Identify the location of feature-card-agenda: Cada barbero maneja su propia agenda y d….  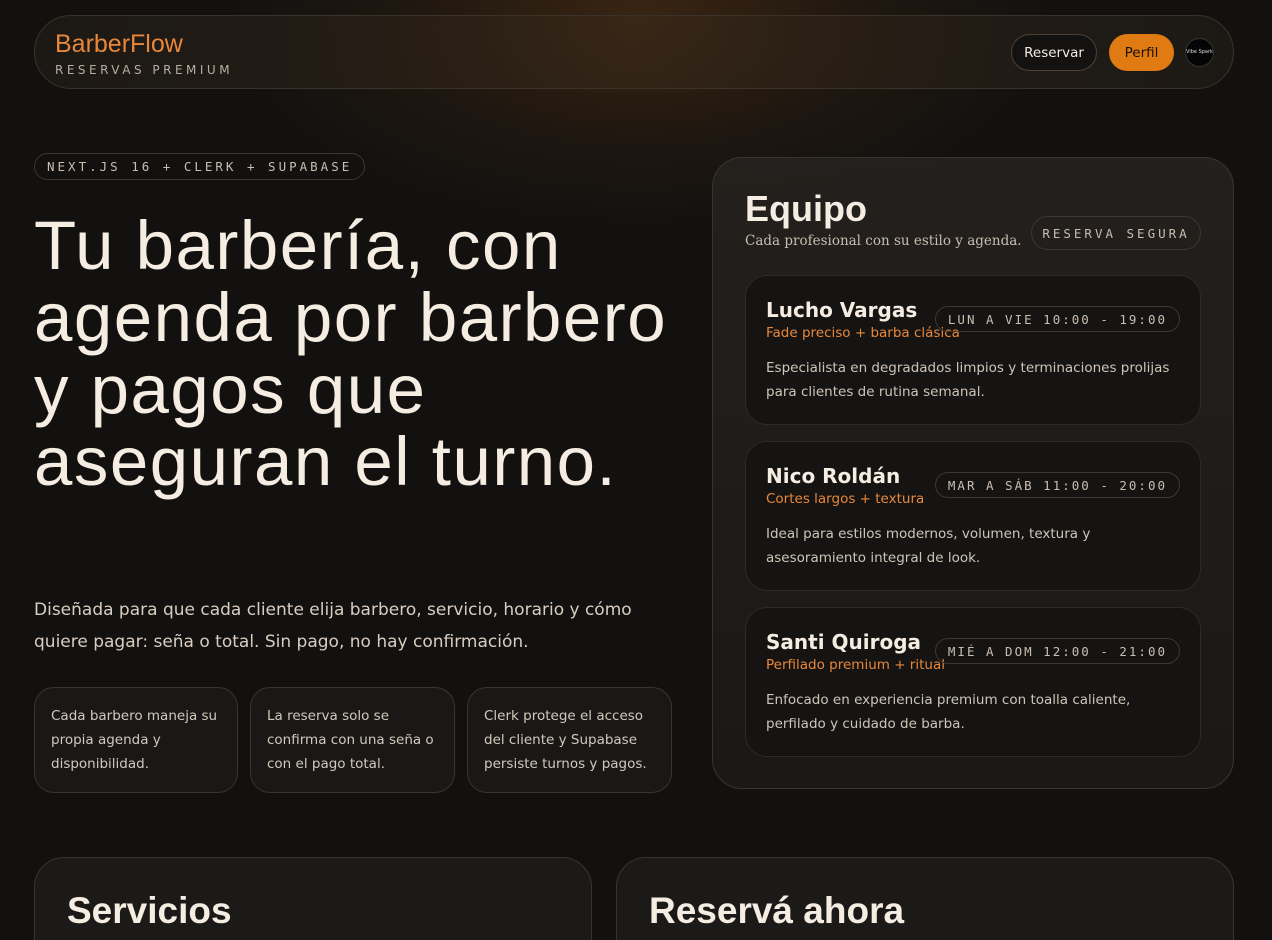
(136, 740).